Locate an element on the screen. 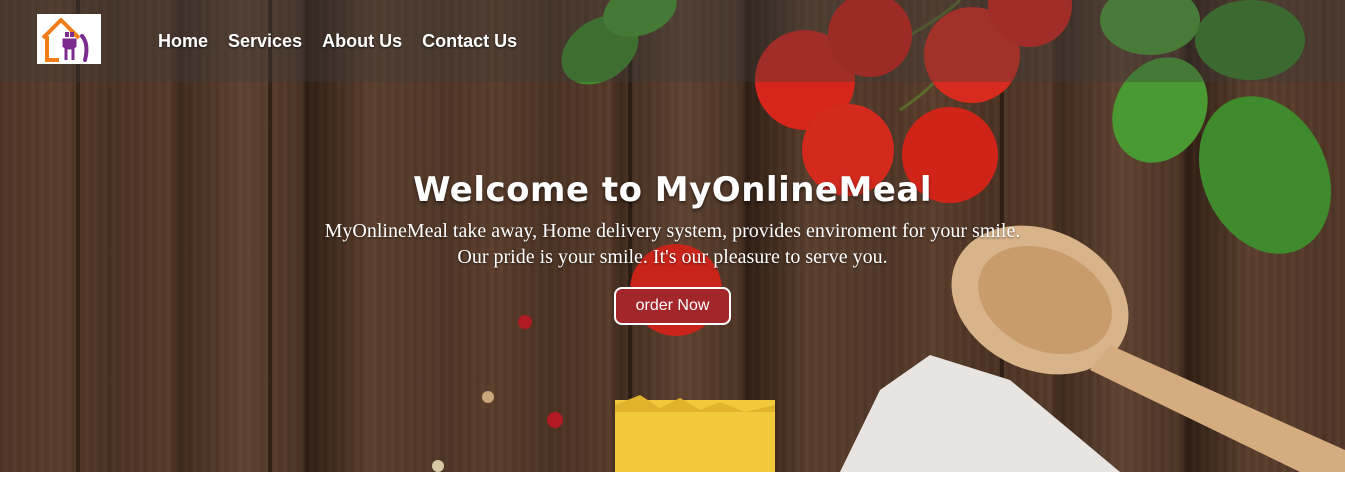 Image resolution: width=1345 pixels, height=479 pixels. house-fork-knife-icon is located at coordinates (65, 40).